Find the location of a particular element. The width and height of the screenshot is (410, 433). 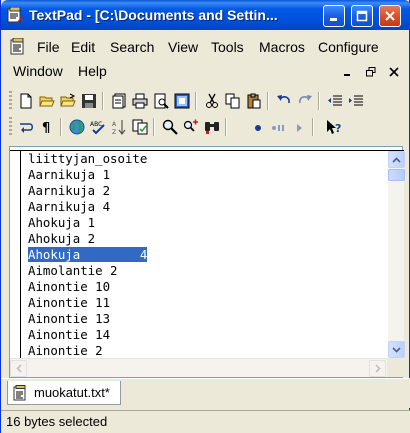

cut-button is located at coordinates (212, 101).